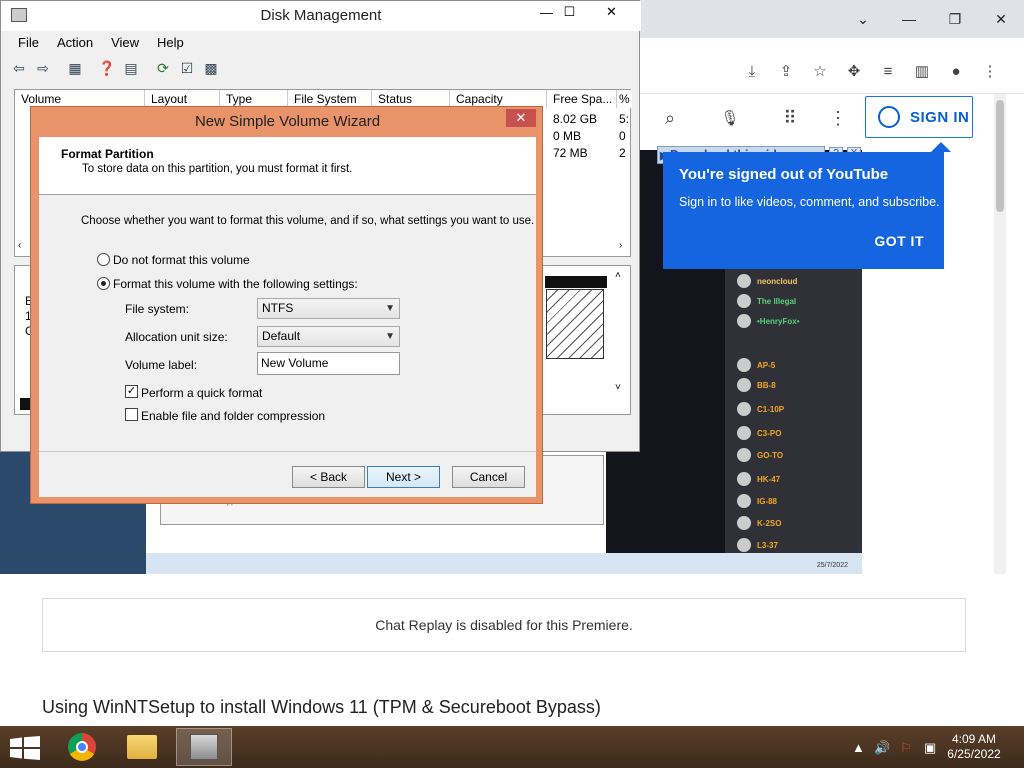 The width and height of the screenshot is (1024, 768). I want to click on forward-arrow-icon: ⇨, so click(43, 68).